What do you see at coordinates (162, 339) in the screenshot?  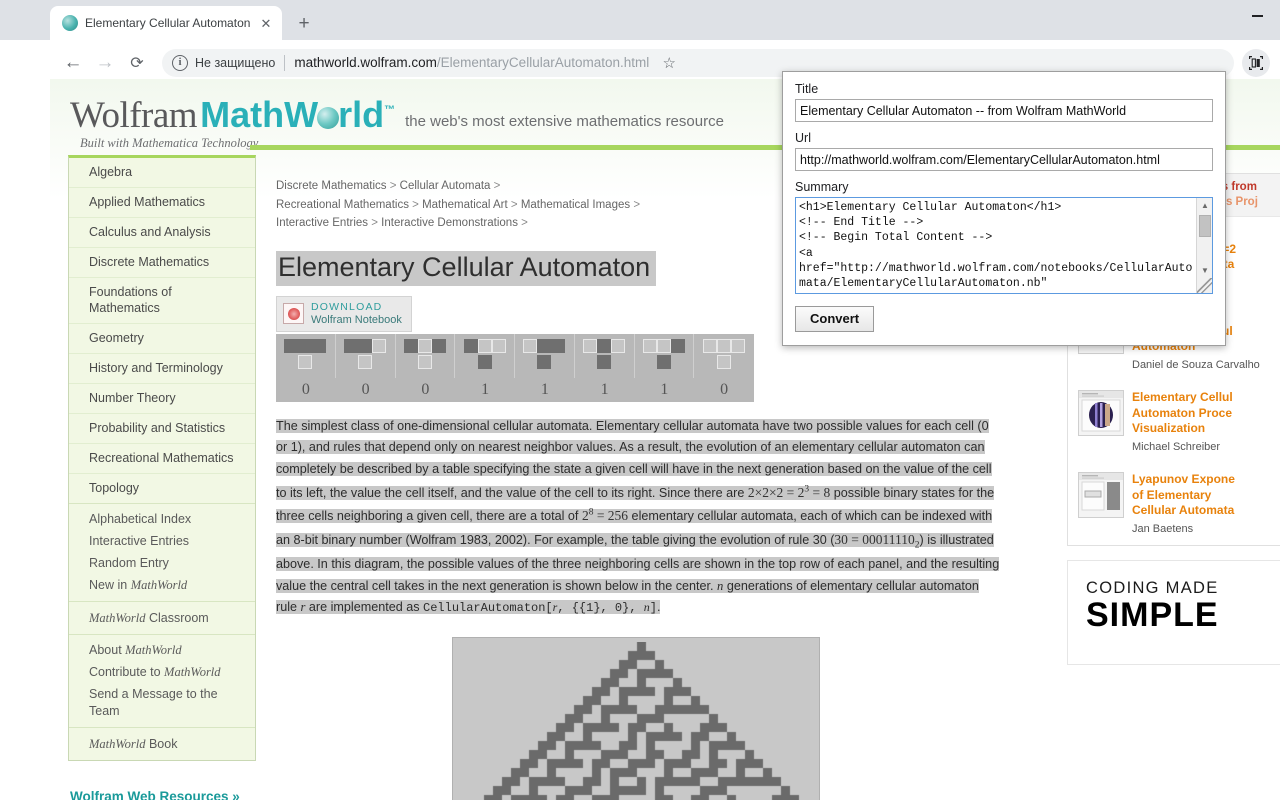 I see `sidebar-item-geometry: Geometry` at bounding box center [162, 339].